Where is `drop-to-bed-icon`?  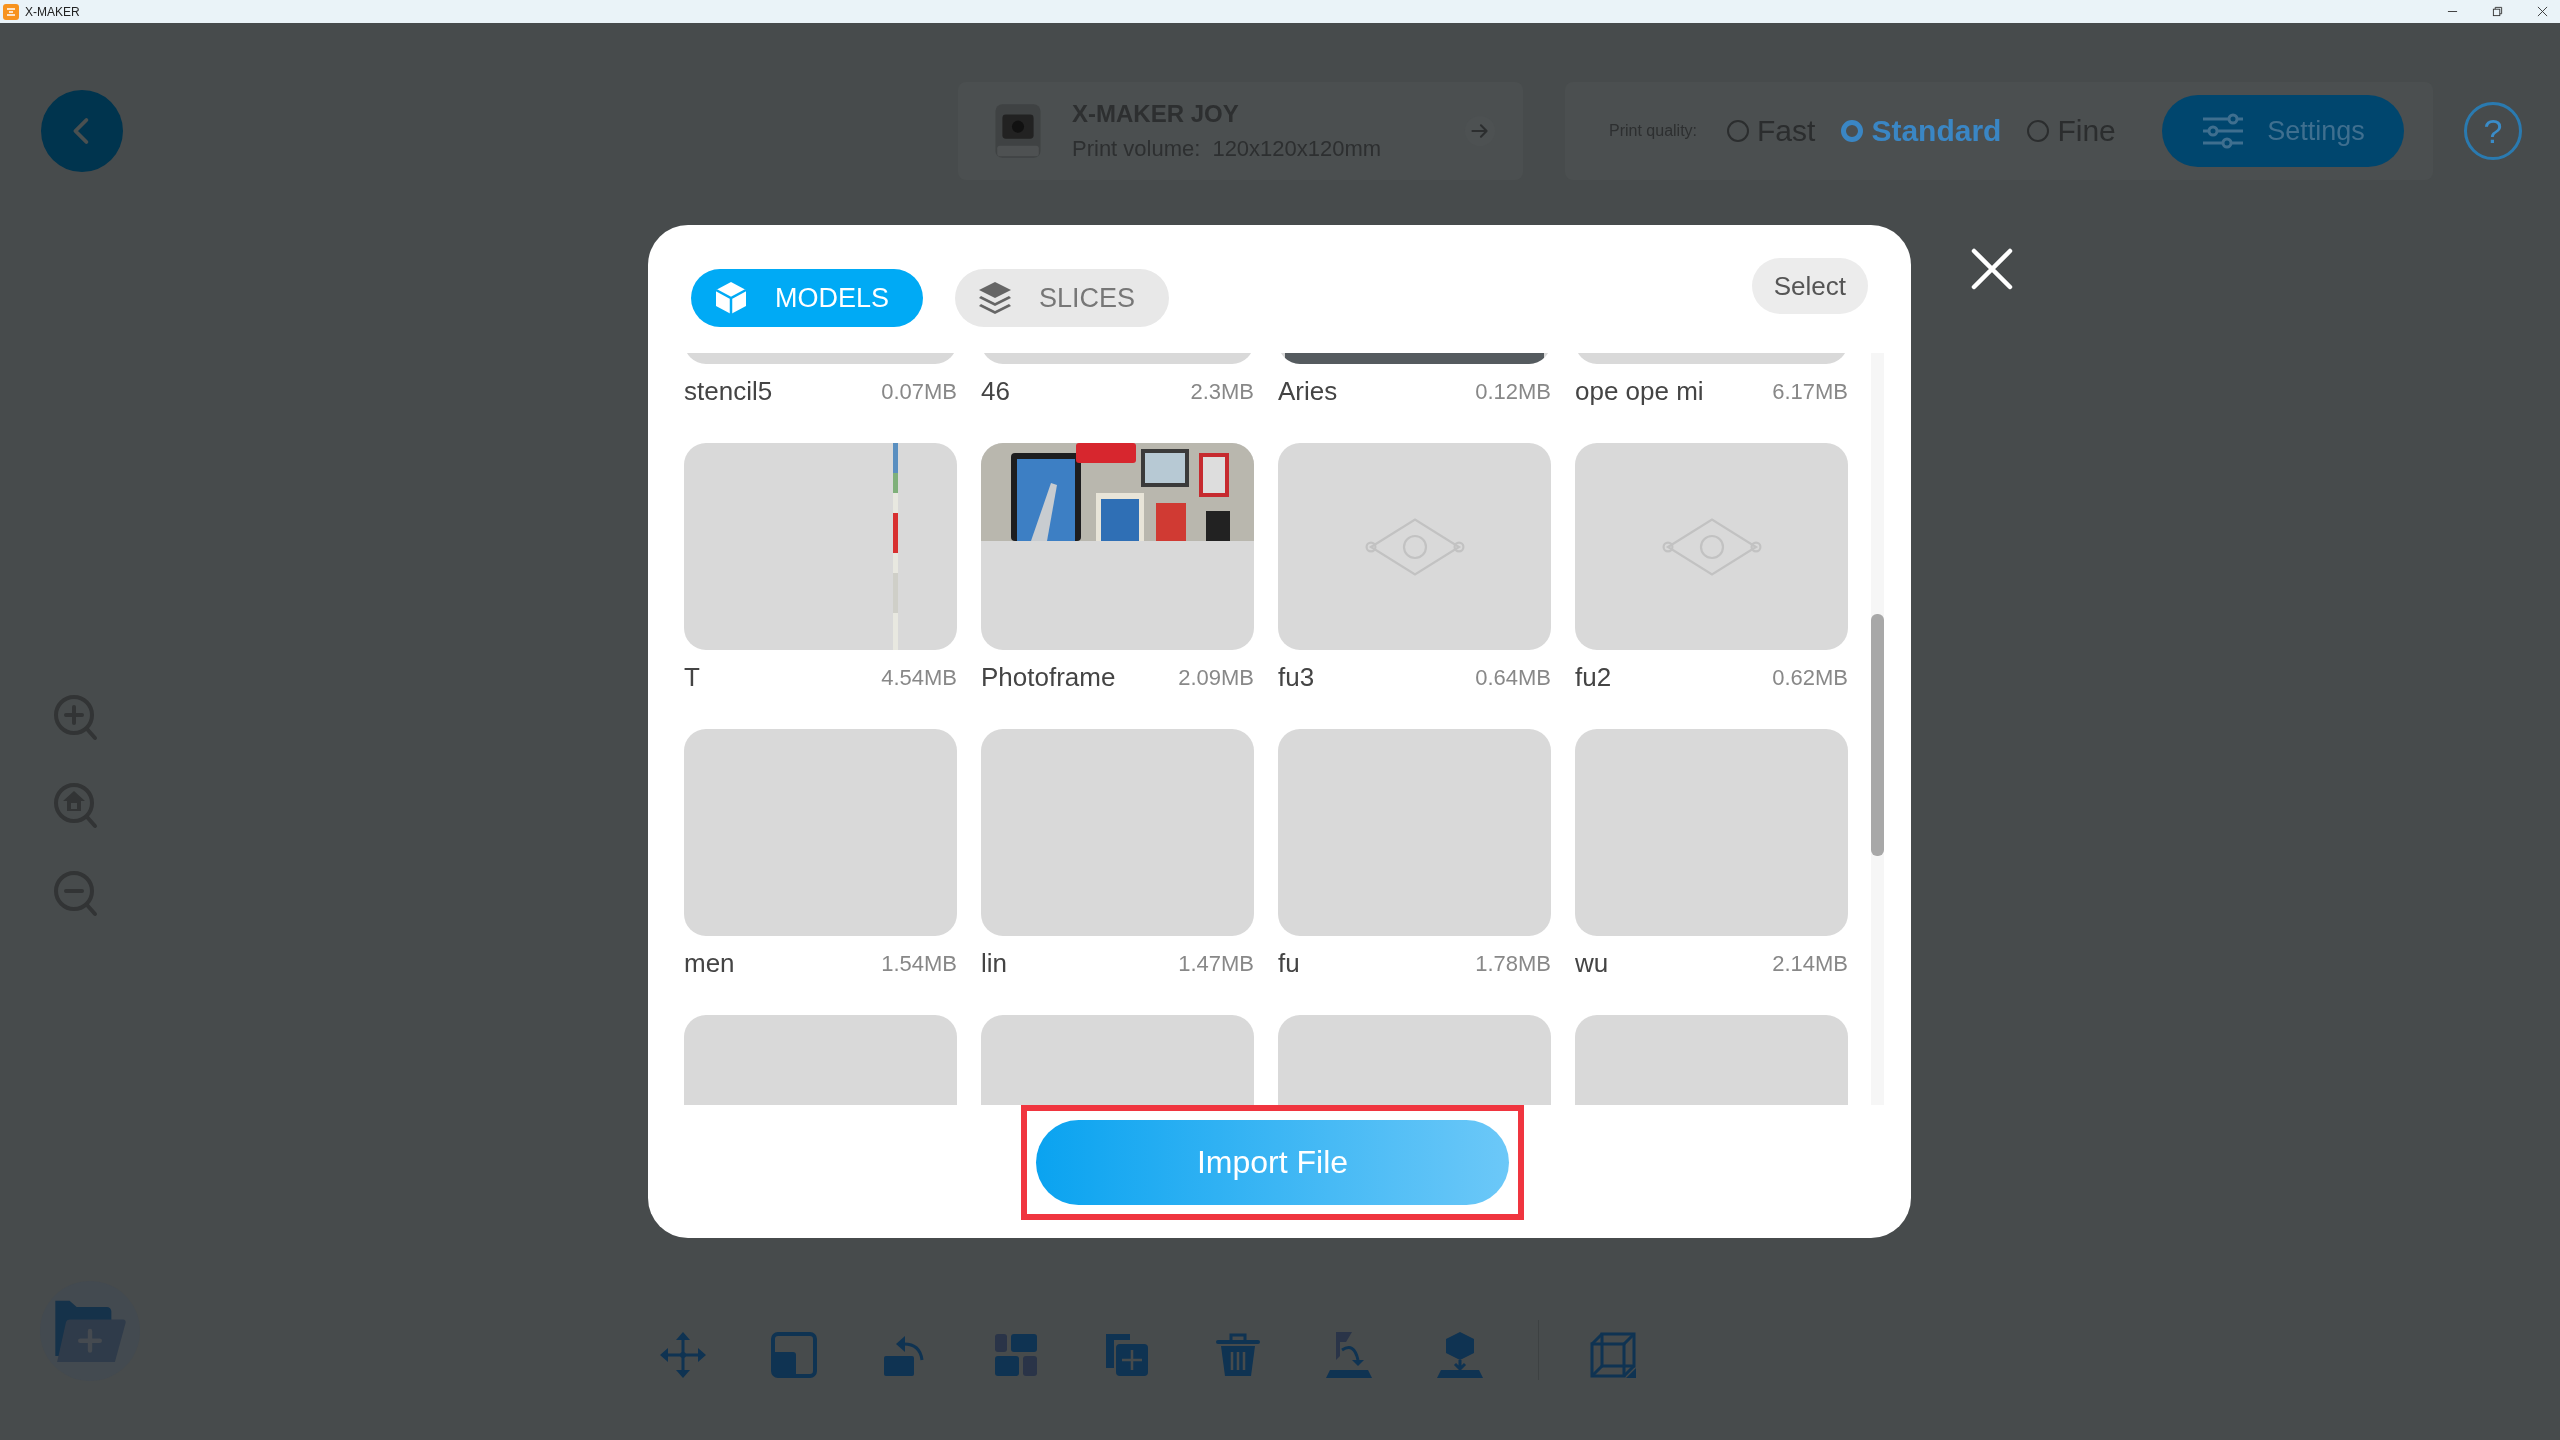 drop-to-bed-icon is located at coordinates (1349, 1355).